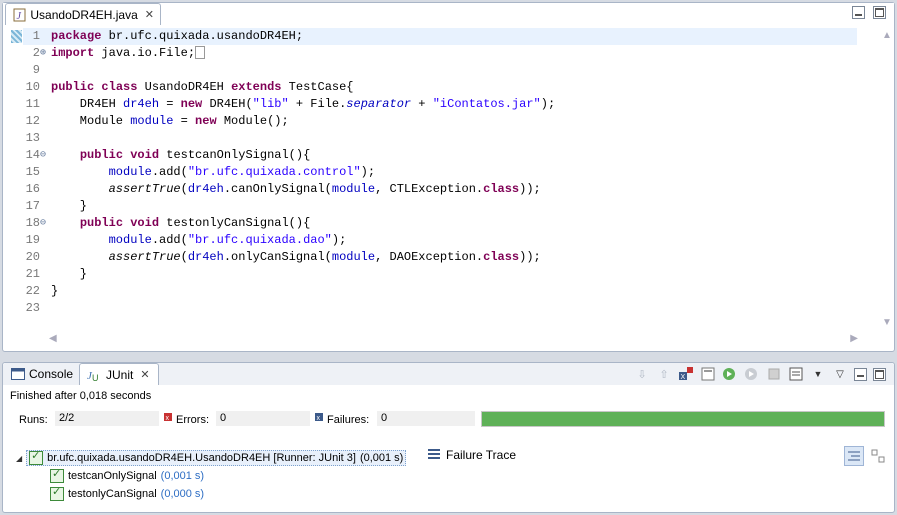 Image resolution: width=897 pixels, height=515 pixels. Describe the element at coordinates (36, 53) in the screenshot. I see `line-number: 2` at that location.